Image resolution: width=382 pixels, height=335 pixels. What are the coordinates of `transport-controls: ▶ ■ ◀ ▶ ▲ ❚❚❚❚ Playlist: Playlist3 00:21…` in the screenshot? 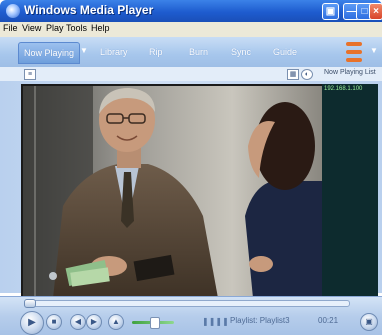 It's located at (191, 315).